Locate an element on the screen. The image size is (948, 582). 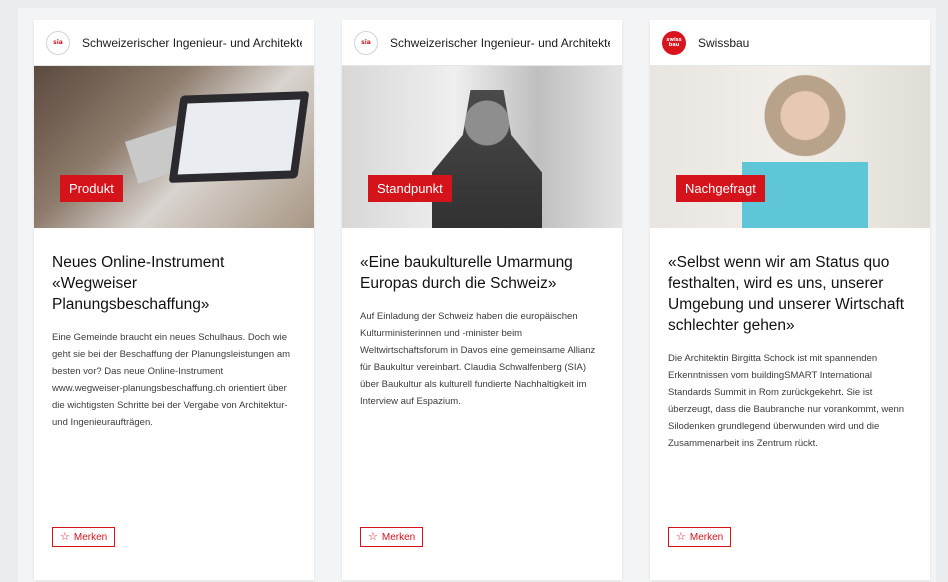
card-image: Standpunkt is located at coordinates (482, 147).